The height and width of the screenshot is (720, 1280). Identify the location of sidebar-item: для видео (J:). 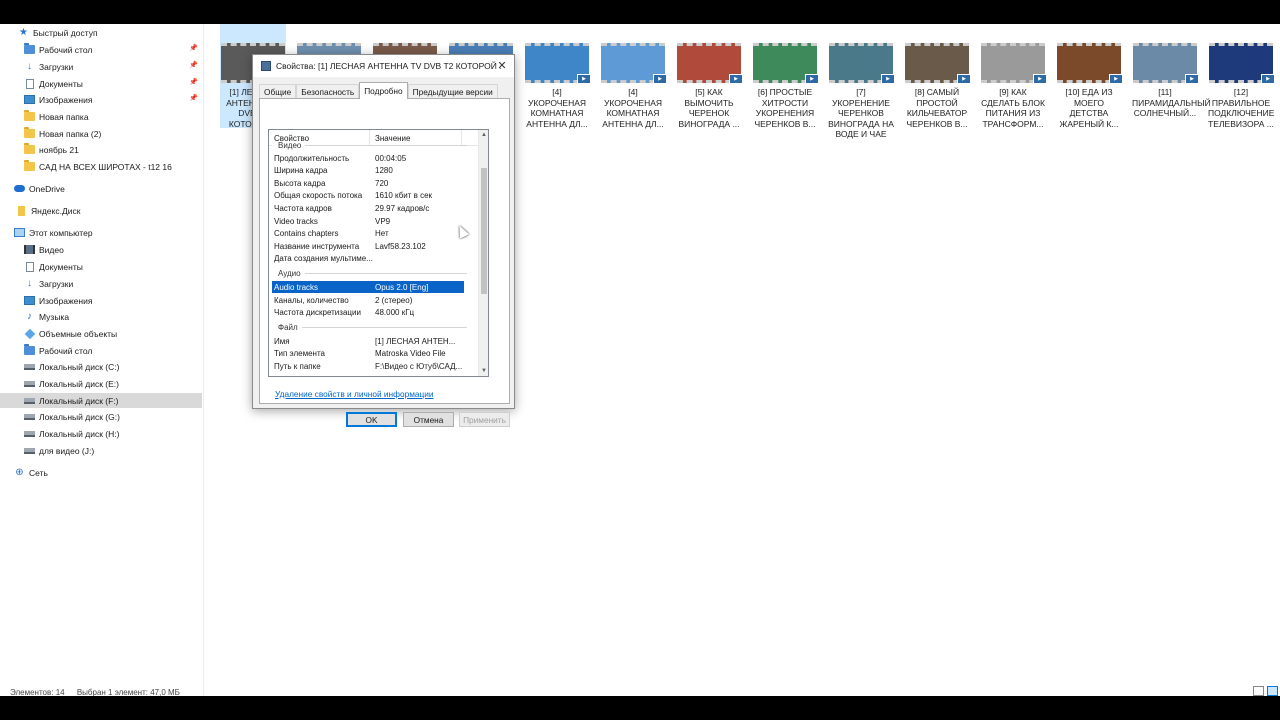
(101, 450).